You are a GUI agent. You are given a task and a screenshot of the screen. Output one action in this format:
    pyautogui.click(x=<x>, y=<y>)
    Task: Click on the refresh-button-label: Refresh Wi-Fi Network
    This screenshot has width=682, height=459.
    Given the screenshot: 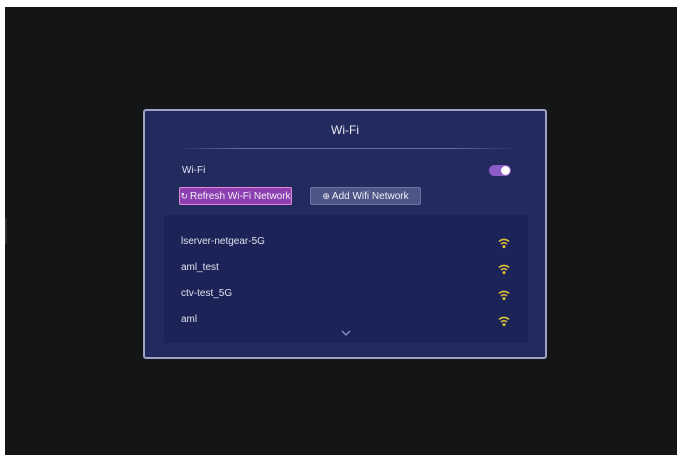 What is the action you would take?
    pyautogui.click(x=240, y=196)
    